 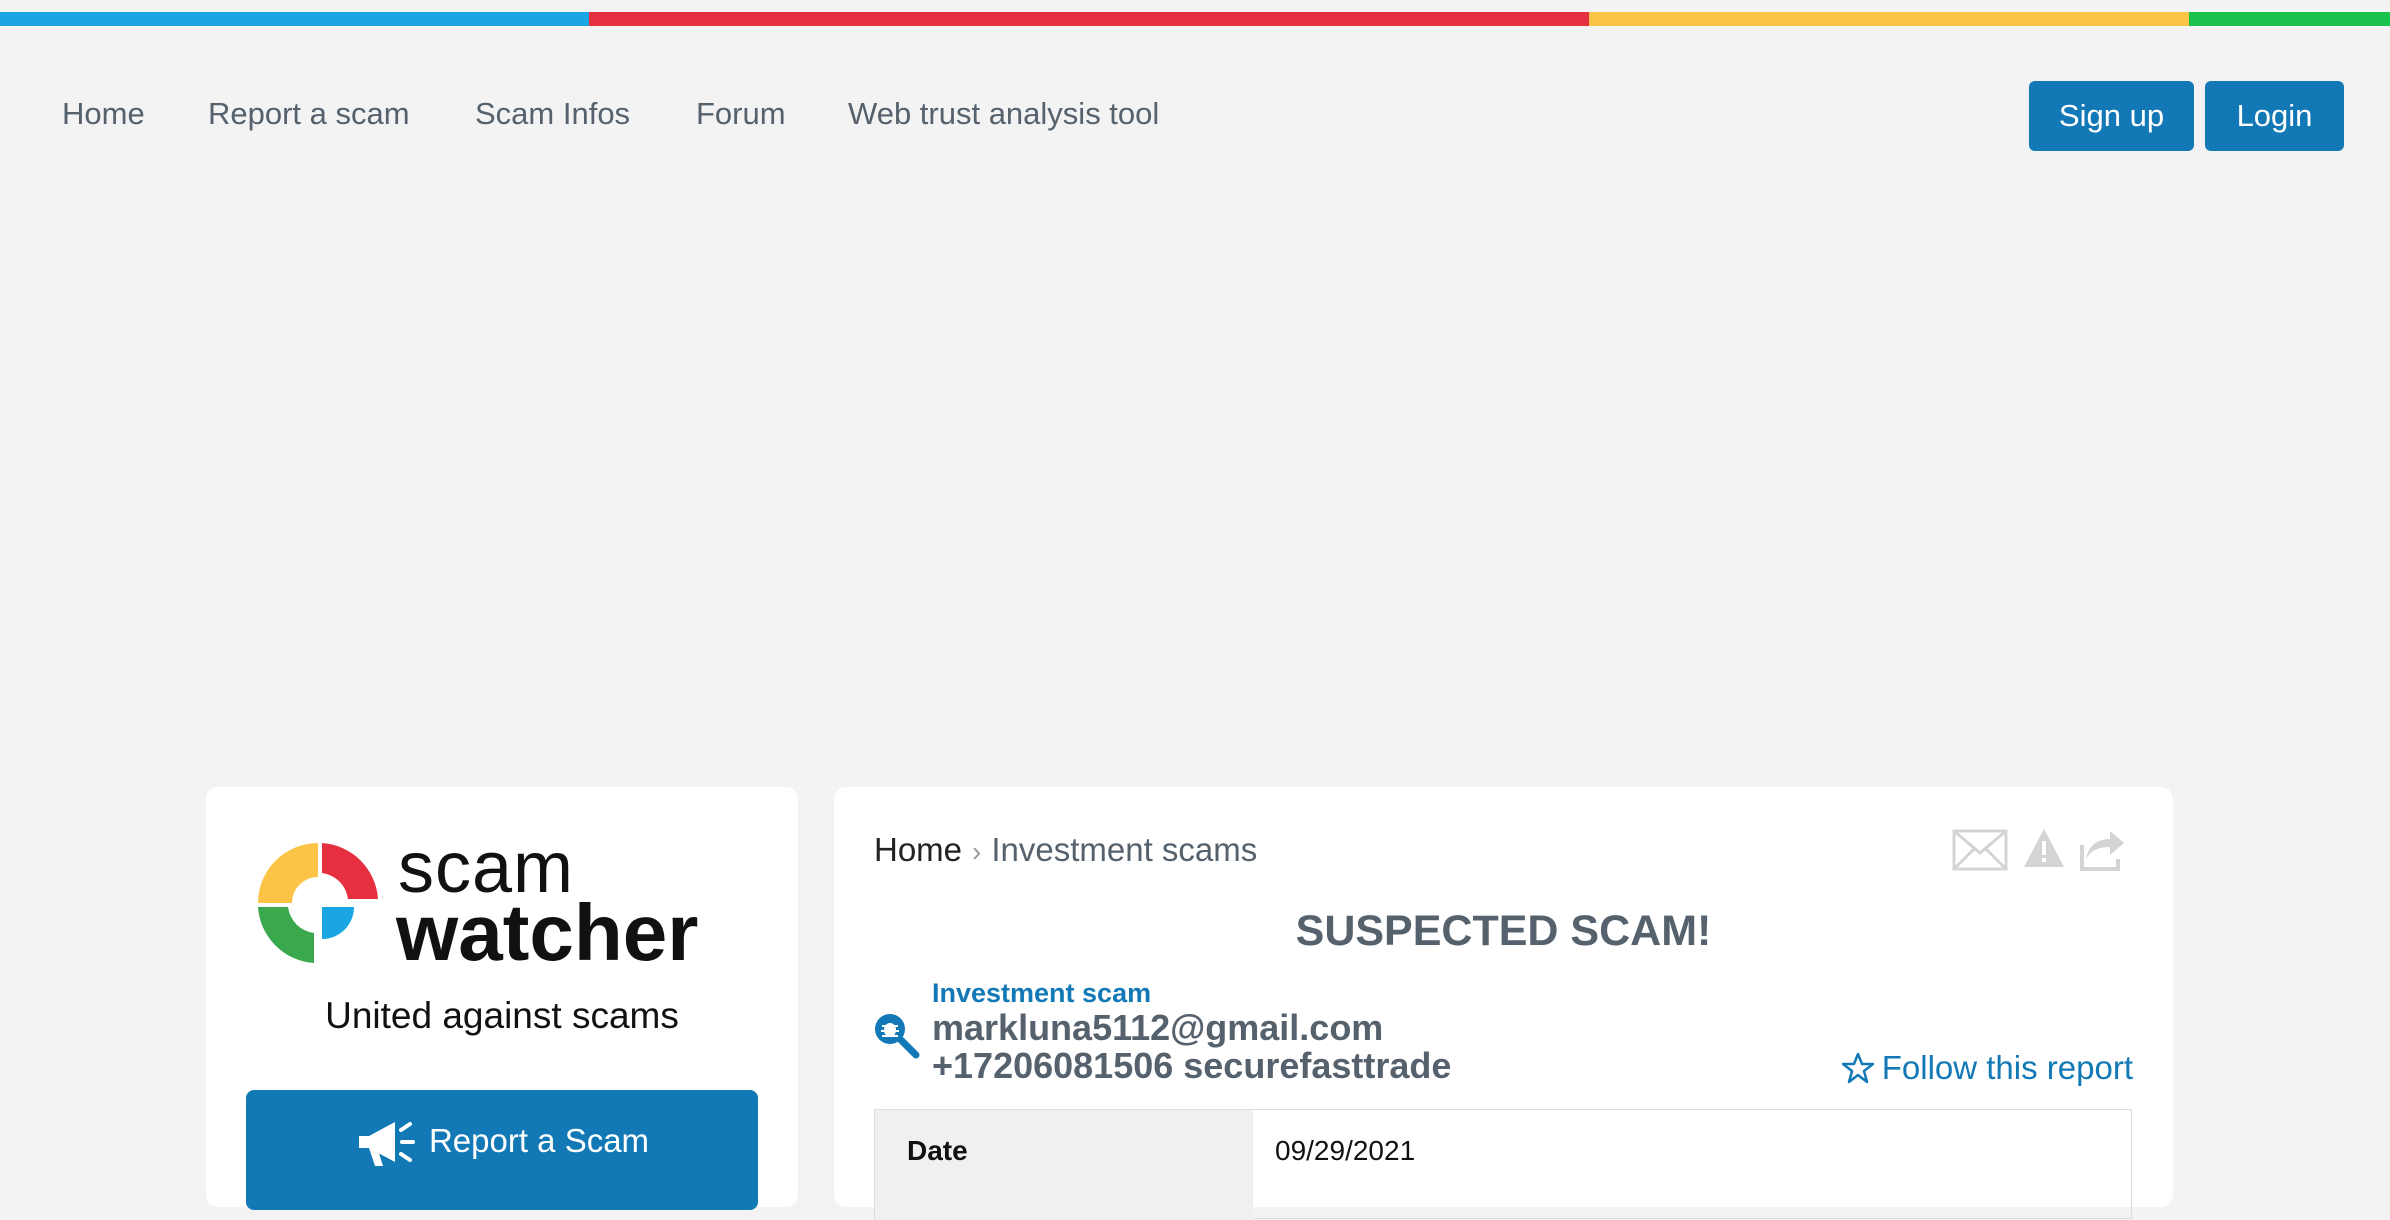 I want to click on top-color-stripe, so click(x=1195, y=19).